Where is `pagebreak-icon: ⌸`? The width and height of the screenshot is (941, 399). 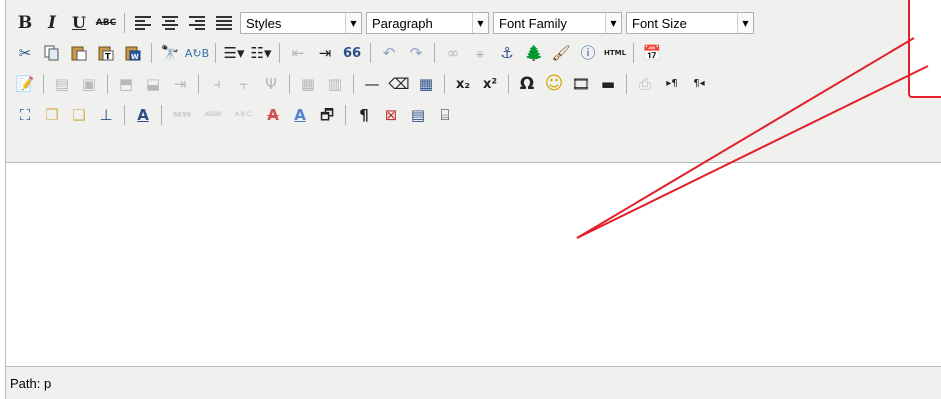
pagebreak-icon: ⌸ is located at coordinates (445, 114).